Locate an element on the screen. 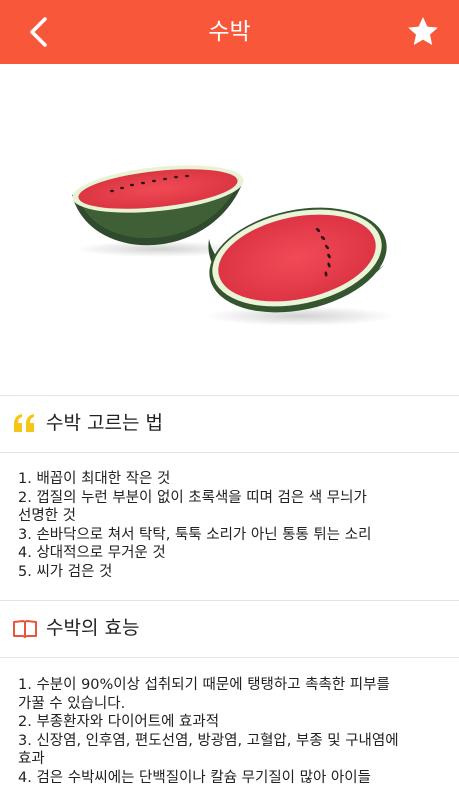 The image size is (459, 787). list-item: 선명한 것 is located at coordinates (233, 516).